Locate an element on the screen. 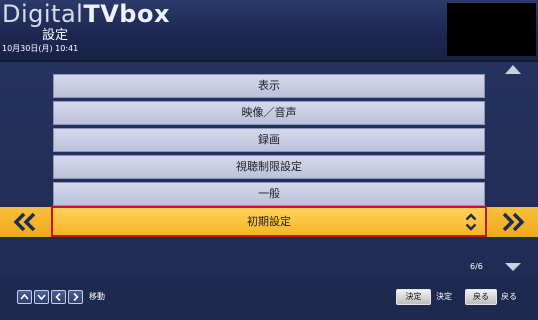 Image resolution: width=538 pixels, height=320 pixels. menu-item-video-audio: 映像／音声 is located at coordinates (269, 113).